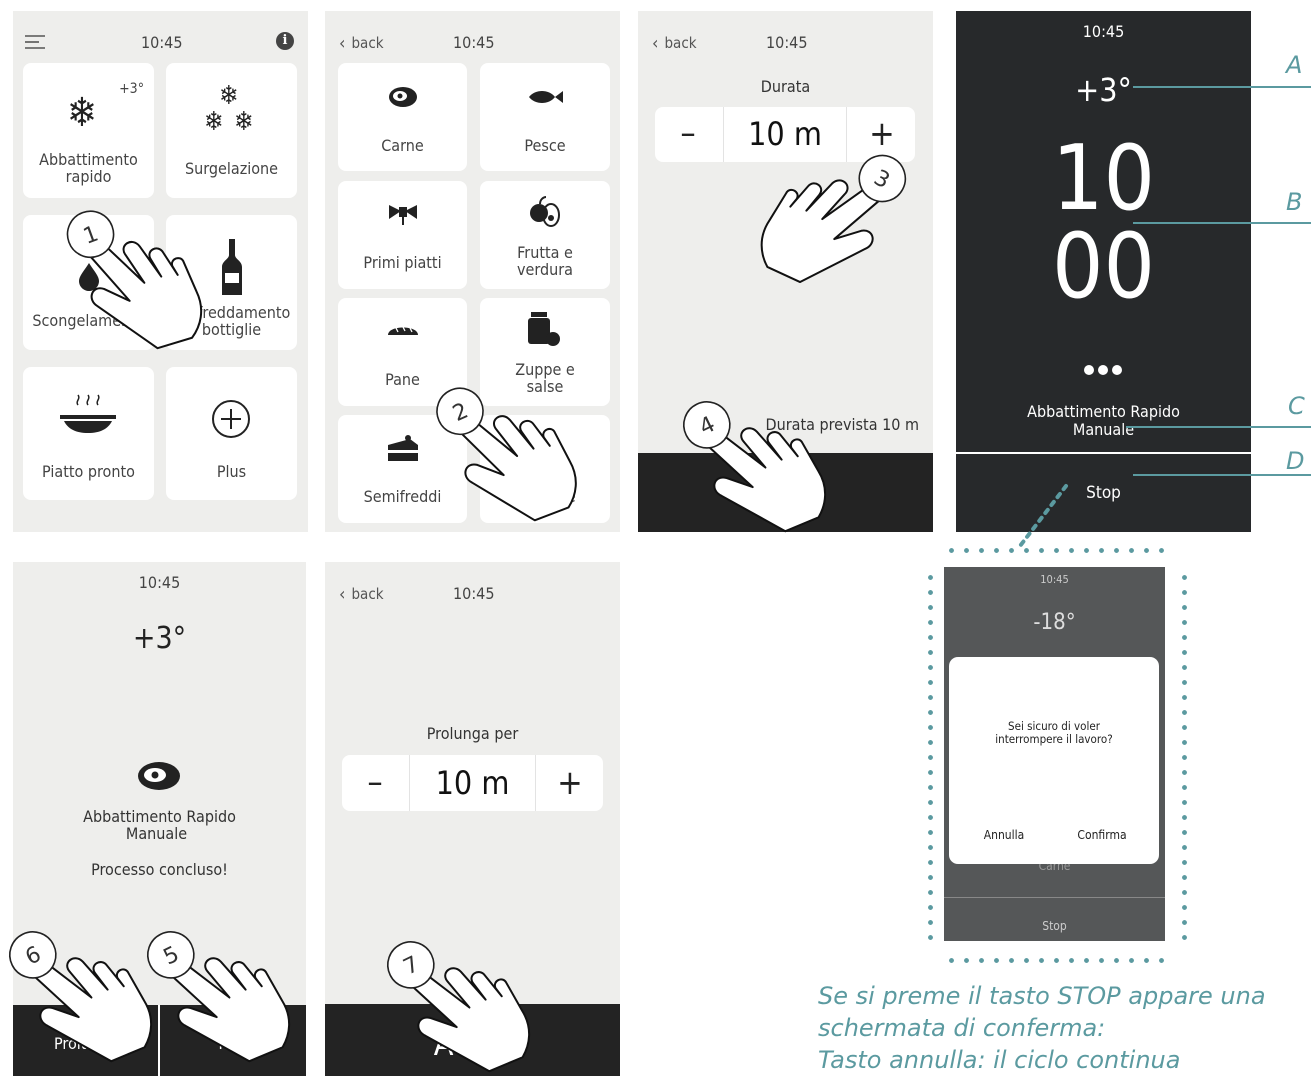 The image size is (1313, 1076). What do you see at coordinates (1103, 411) in the screenshot?
I see `program-name: Abbattimento Rapido` at bounding box center [1103, 411].